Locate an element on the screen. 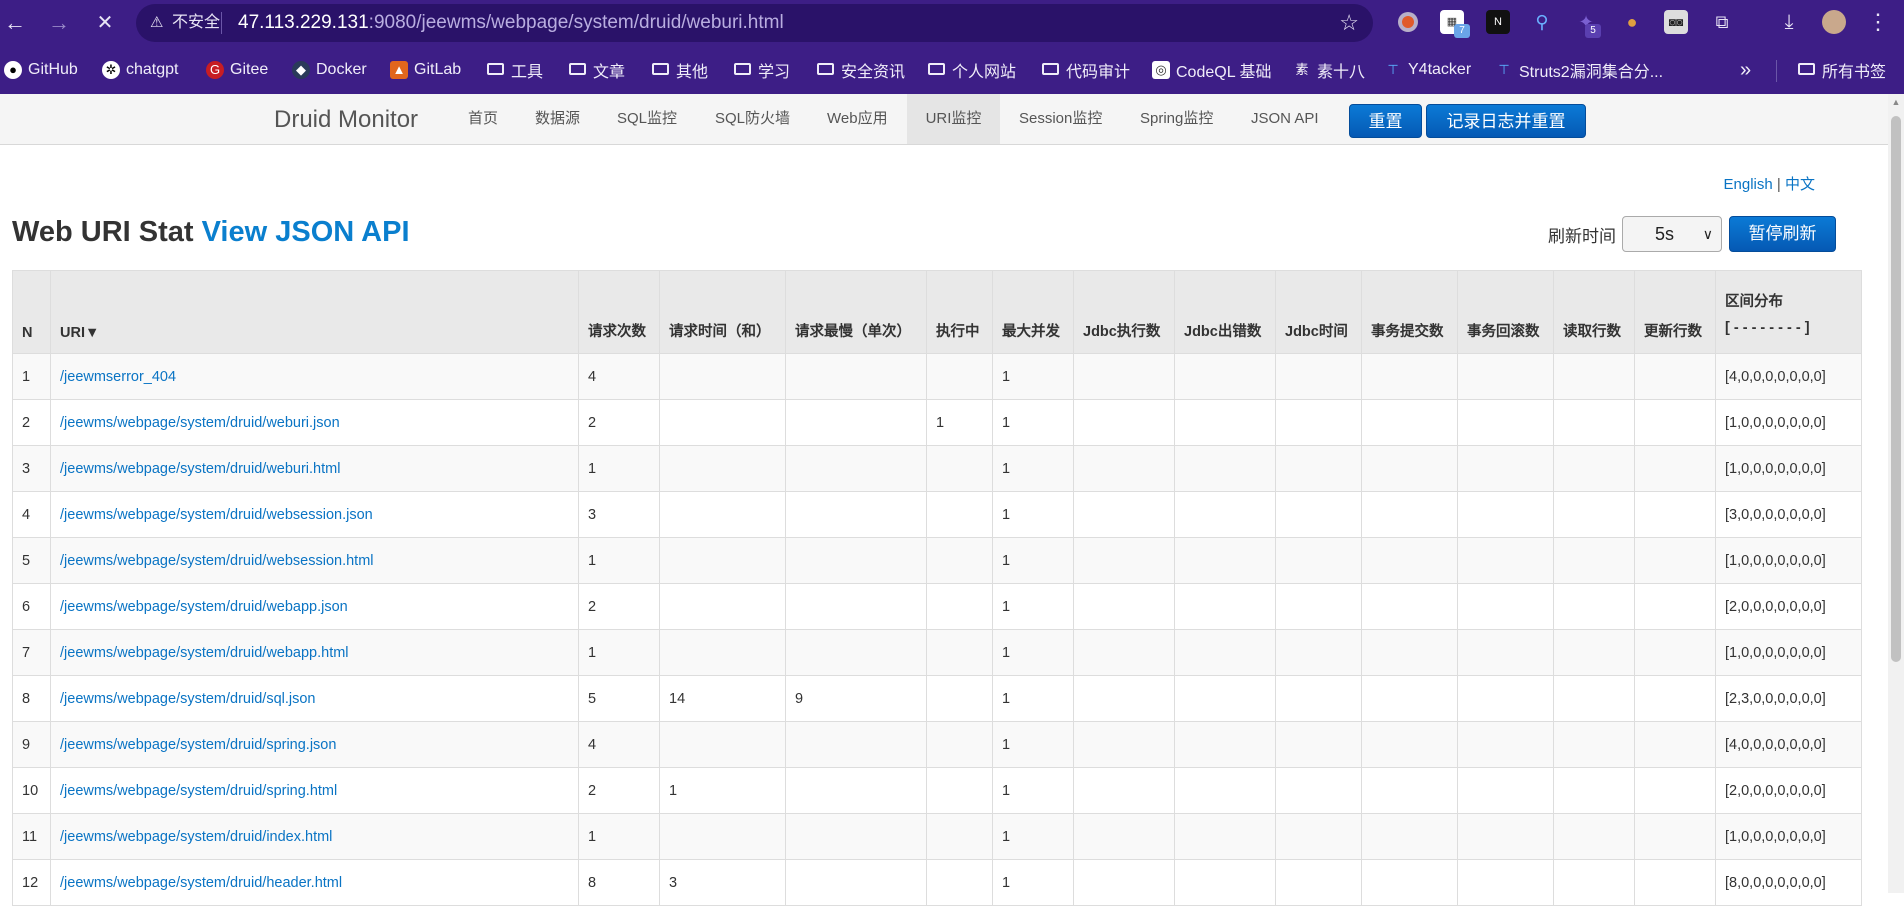 Image resolution: width=1904 pixels, height=906 pixels. nav-session-monitor: Session监控 is located at coordinates (1060, 119).